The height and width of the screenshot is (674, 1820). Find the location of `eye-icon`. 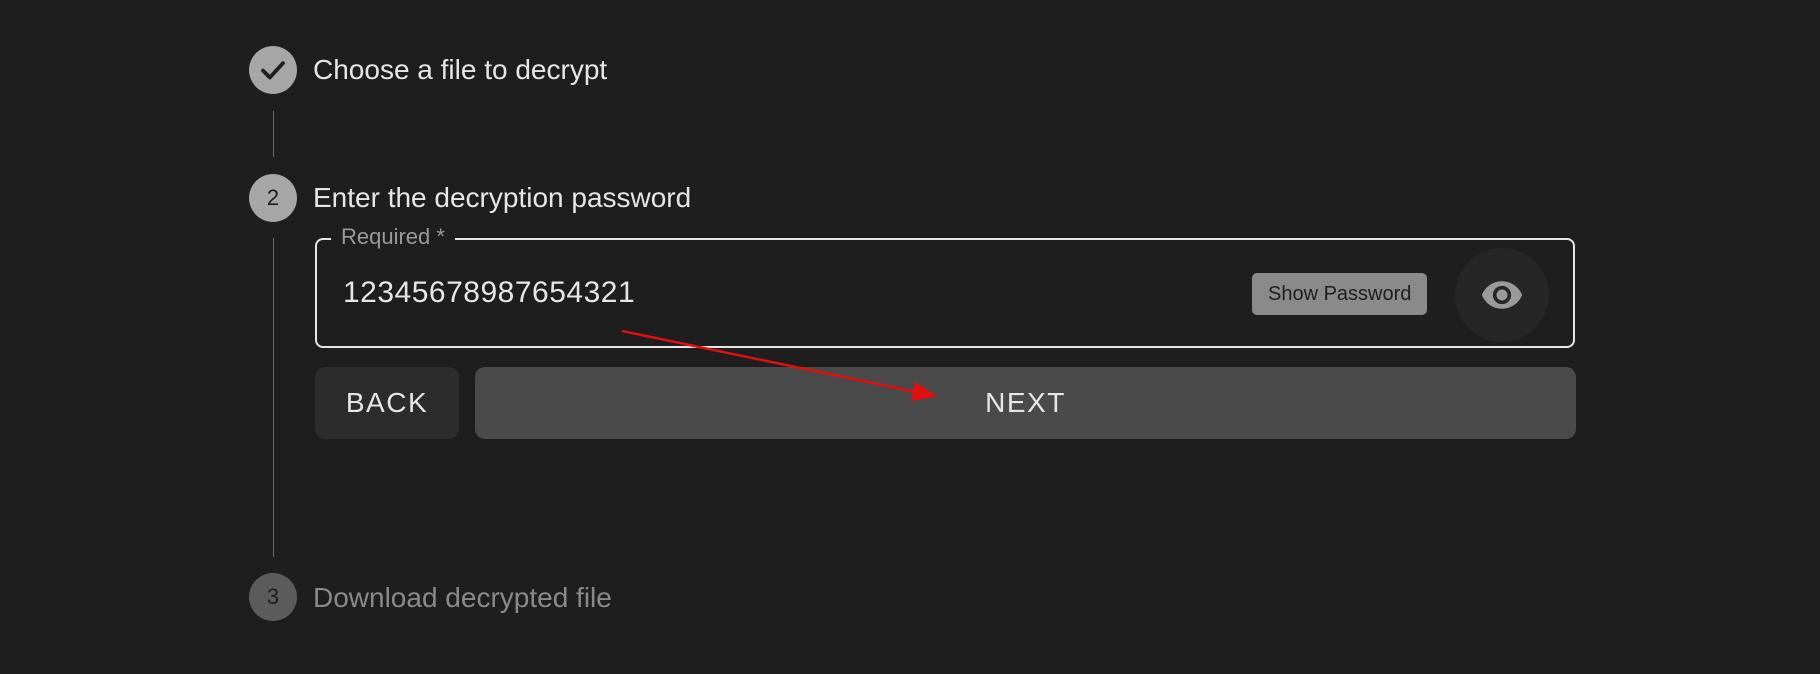

eye-icon is located at coordinates (1502, 295).